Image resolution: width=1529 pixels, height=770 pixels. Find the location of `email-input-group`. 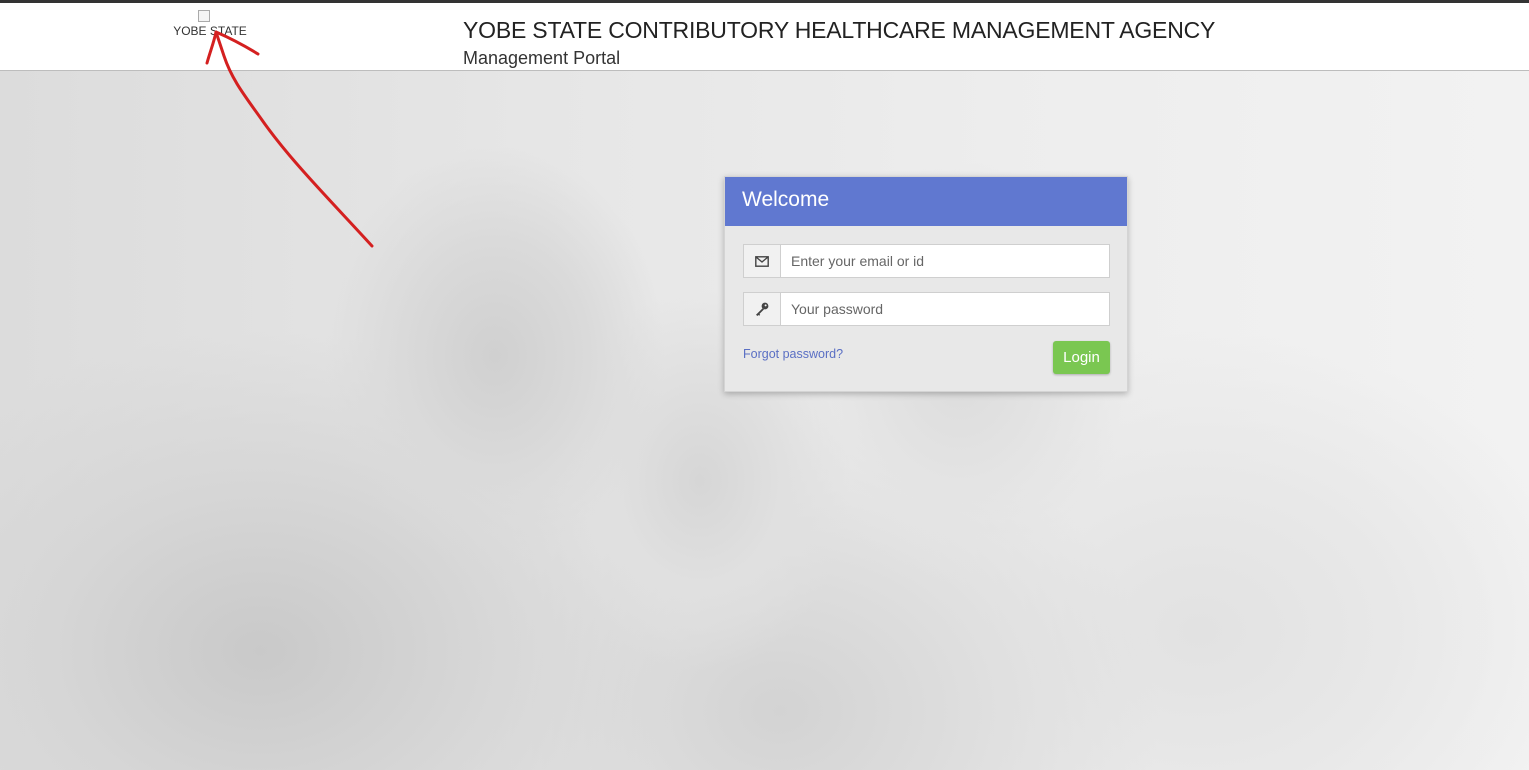

email-input-group is located at coordinates (926, 261).